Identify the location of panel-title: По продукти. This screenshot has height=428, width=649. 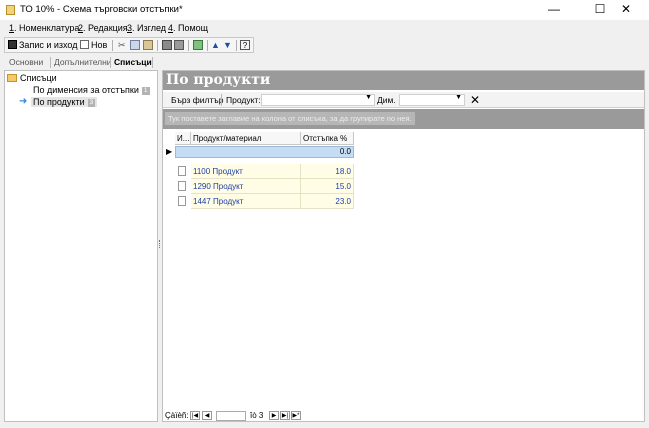
(403, 80).